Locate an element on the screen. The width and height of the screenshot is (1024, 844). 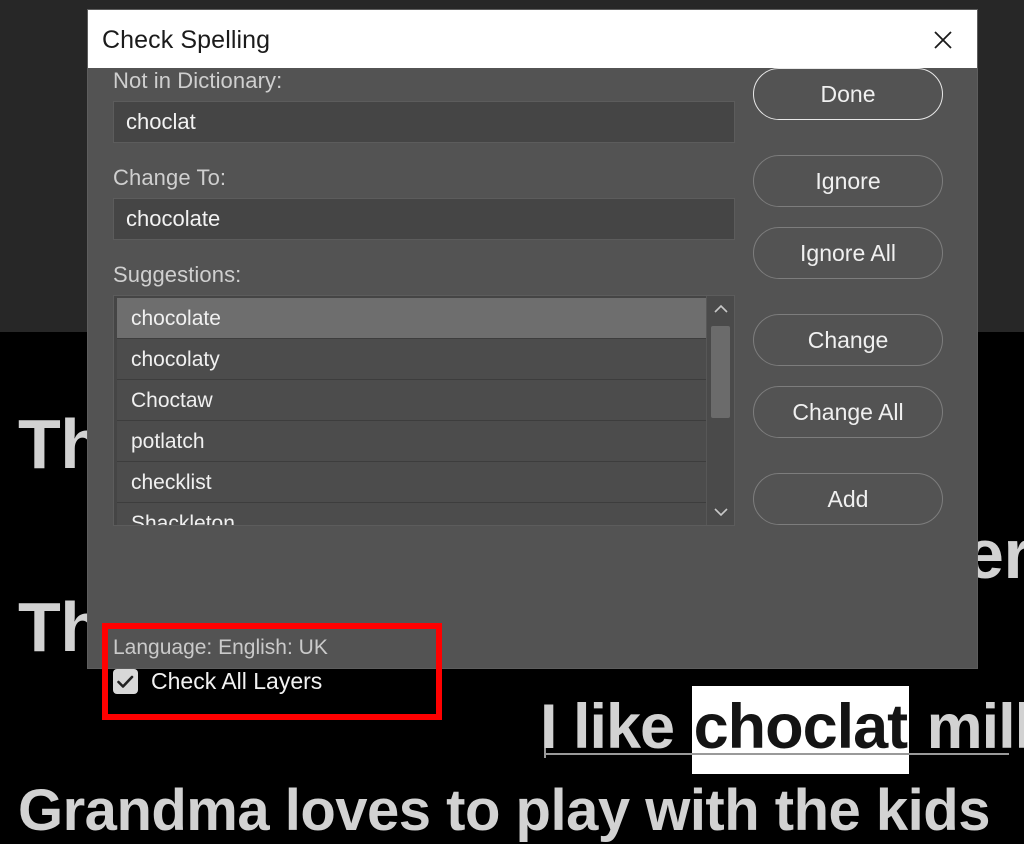
check-all-layers-label: Check All Layers is located at coordinates (237, 681).